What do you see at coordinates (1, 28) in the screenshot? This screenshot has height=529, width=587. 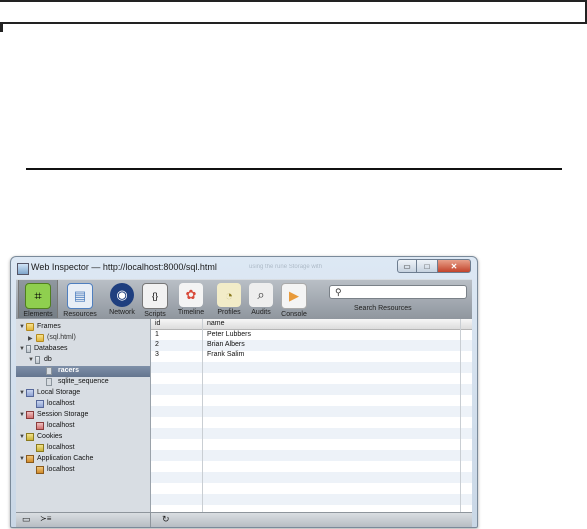 I see `top-bar-tick` at bounding box center [1, 28].